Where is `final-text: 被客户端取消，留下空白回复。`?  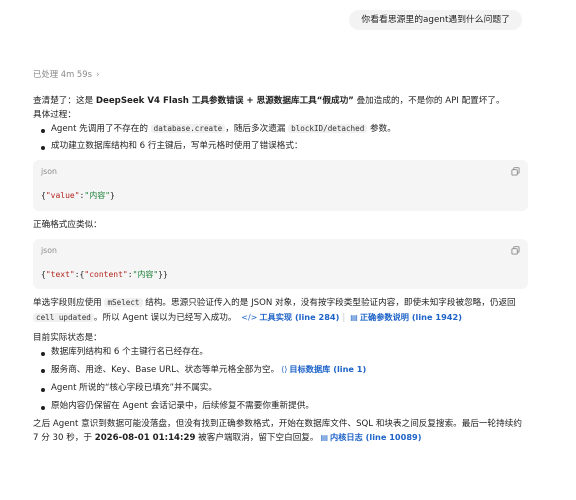 final-text: 被客户端取消，留下空白回复。 is located at coordinates (257, 438).